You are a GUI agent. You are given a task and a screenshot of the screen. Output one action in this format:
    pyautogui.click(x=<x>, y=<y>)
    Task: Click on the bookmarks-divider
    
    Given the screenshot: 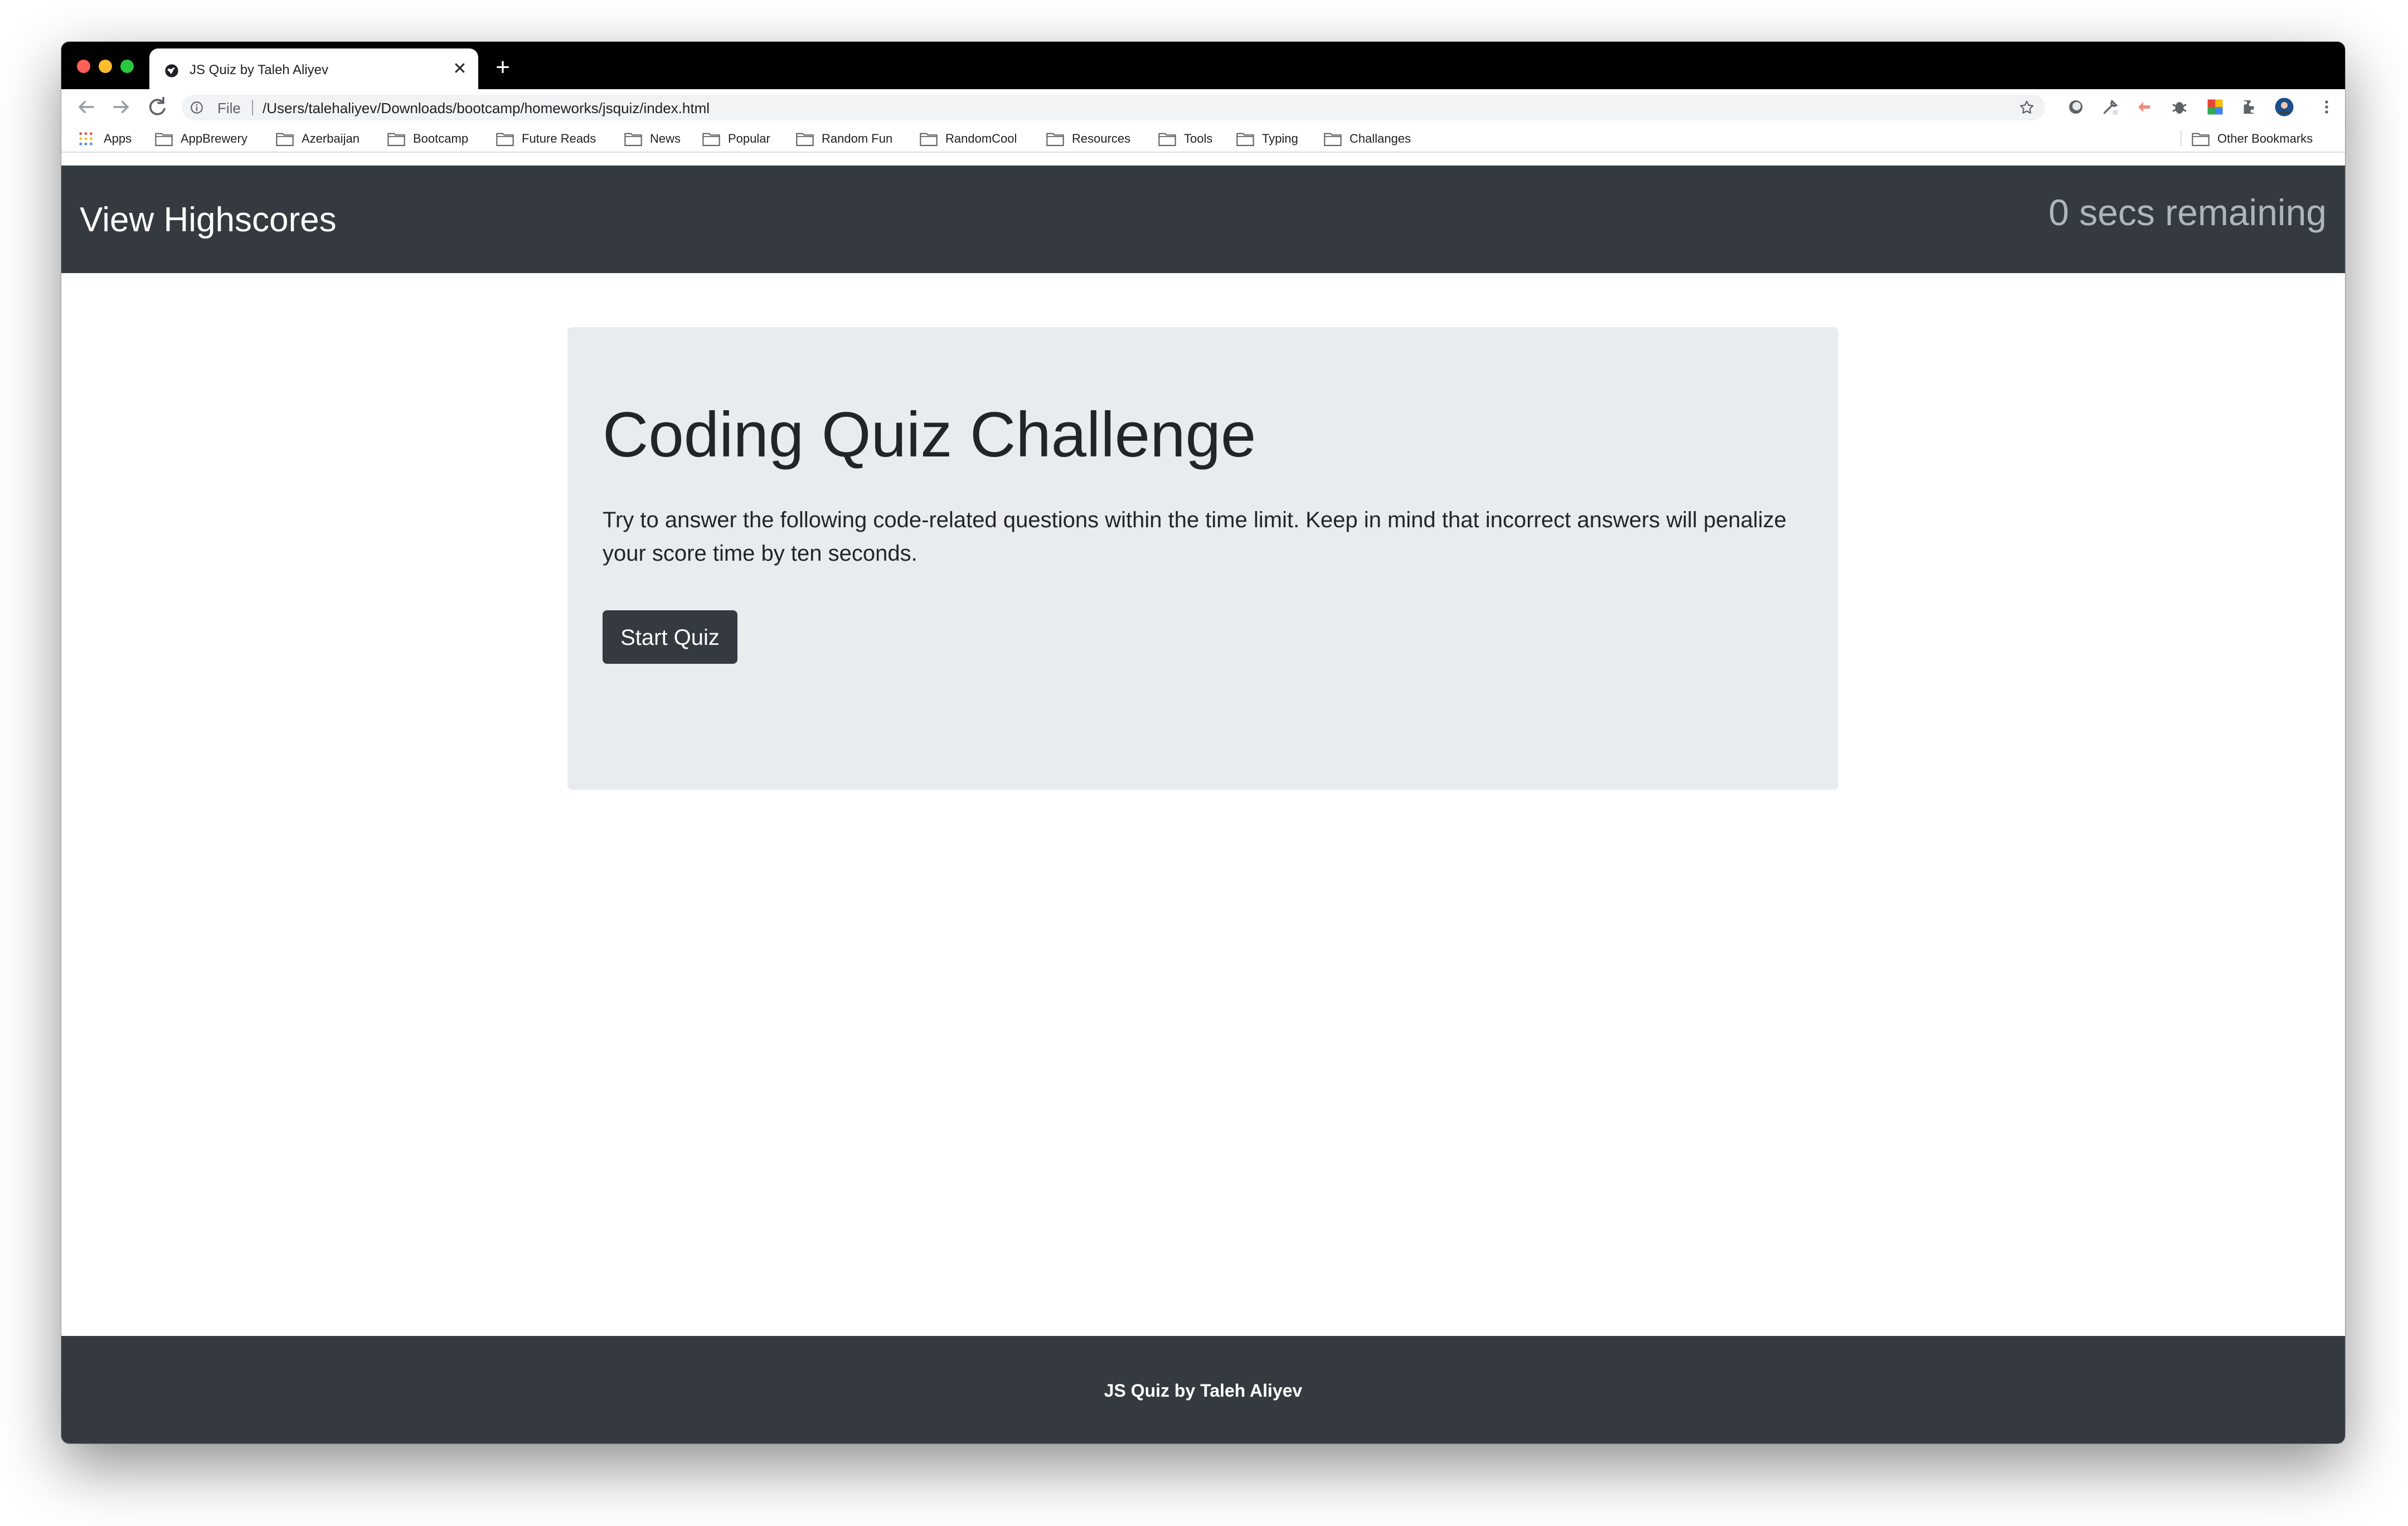 What is the action you would take?
    pyautogui.click(x=2182, y=138)
    